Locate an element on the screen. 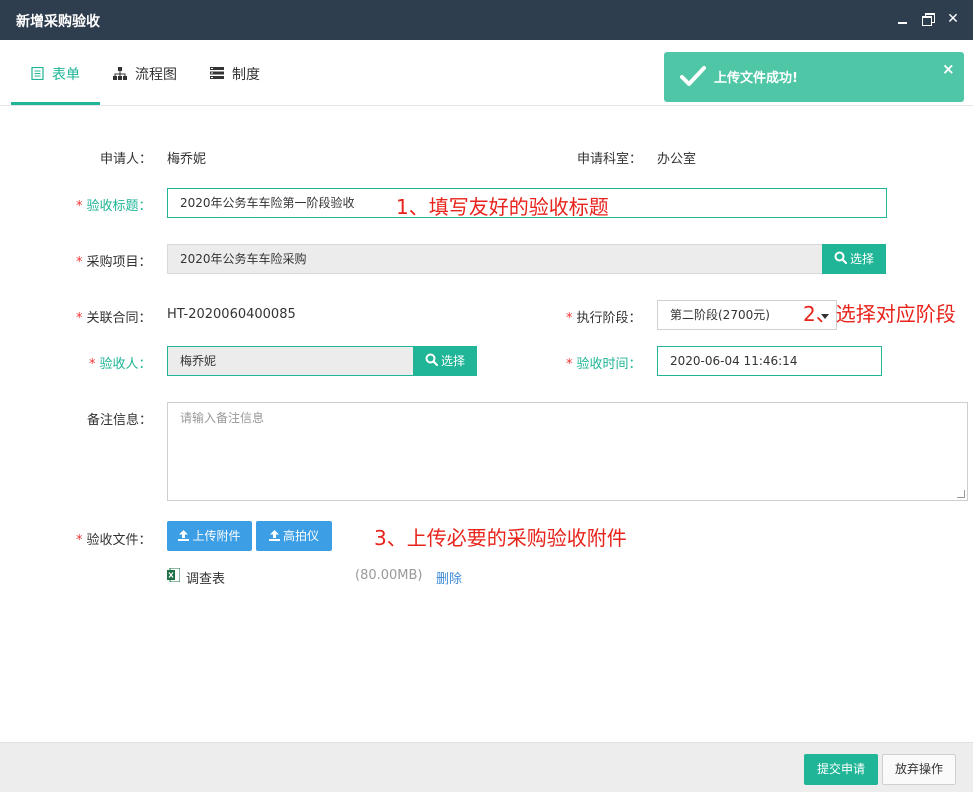 The image size is (973, 792). tab-policy-label: 制度 is located at coordinates (246, 75).